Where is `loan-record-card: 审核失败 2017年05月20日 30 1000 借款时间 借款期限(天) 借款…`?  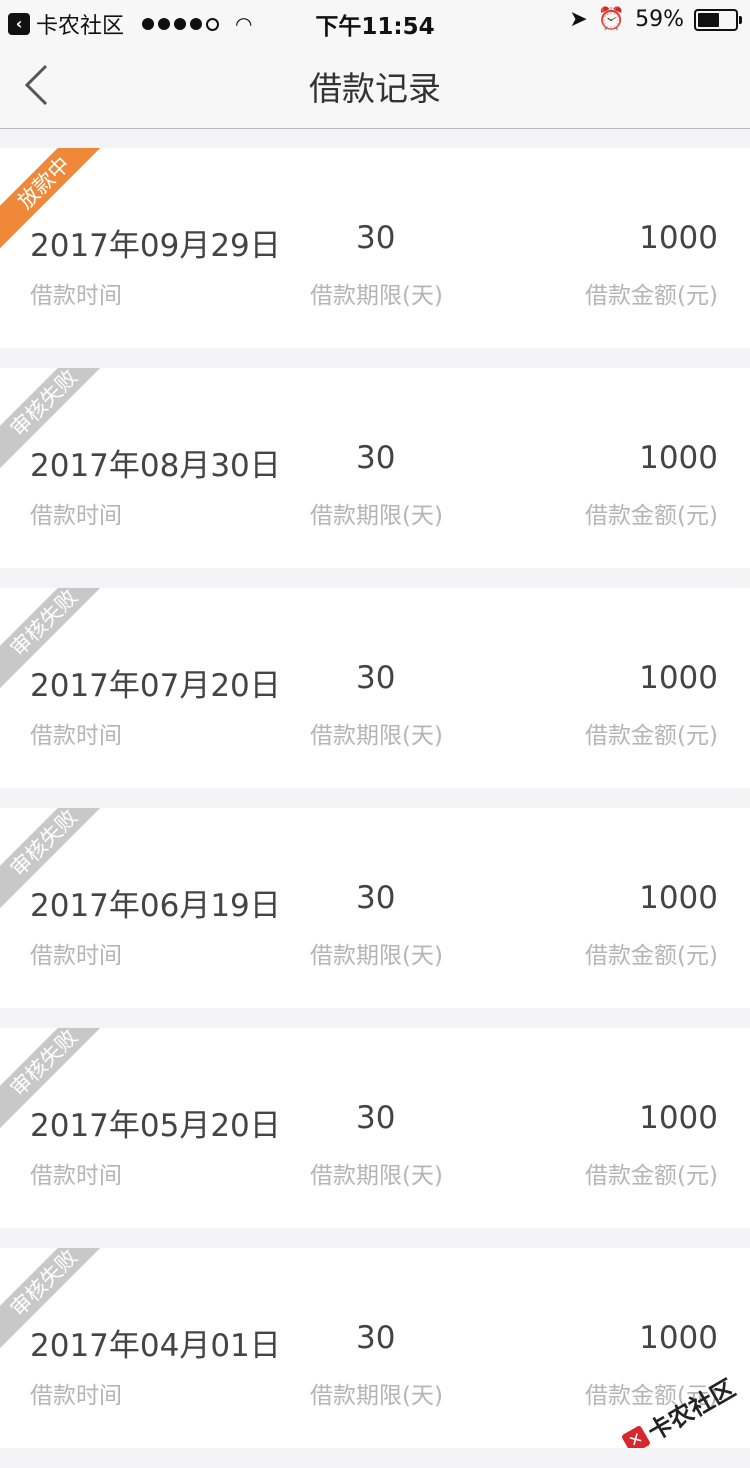 loan-record-card: 审核失败 2017年05月20日 30 1000 借款时间 借款期限(天) 借款… is located at coordinates (375, 1128).